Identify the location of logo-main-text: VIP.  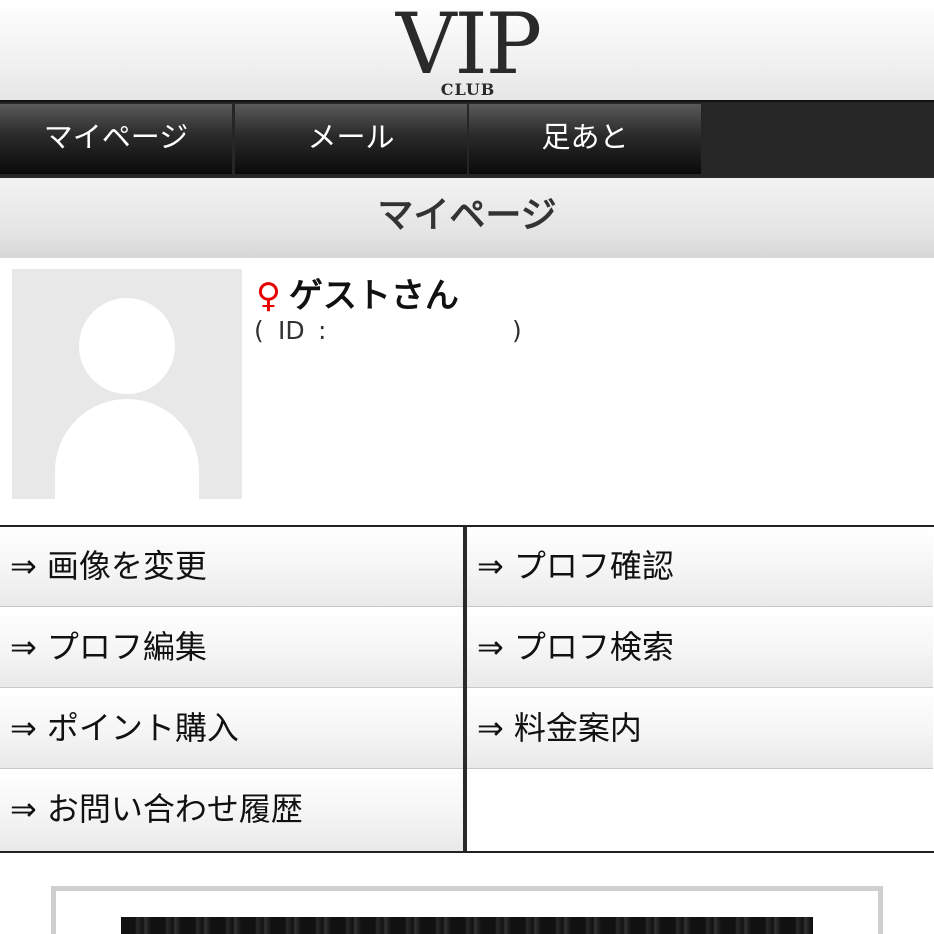
(468, 46).